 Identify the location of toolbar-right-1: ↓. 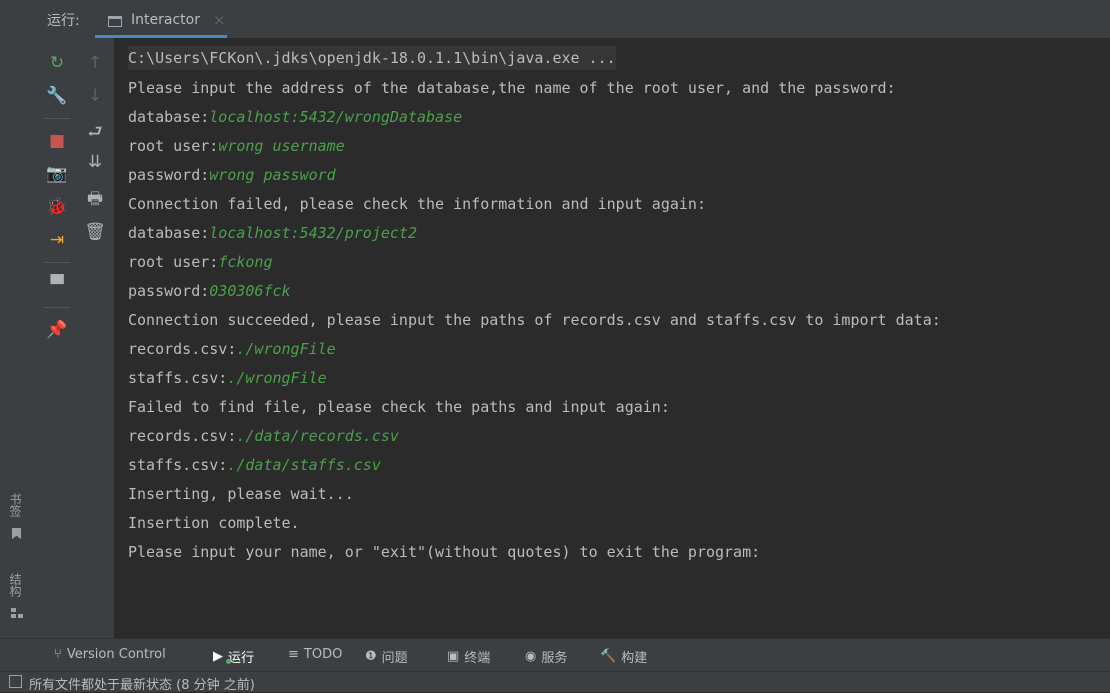
(95, 96).